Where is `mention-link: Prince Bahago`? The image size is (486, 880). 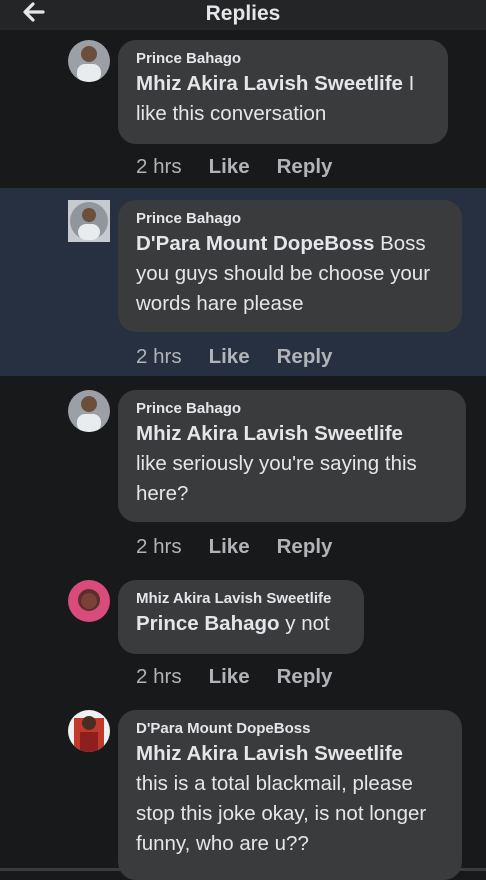 mention-link: Prince Bahago is located at coordinates (208, 623).